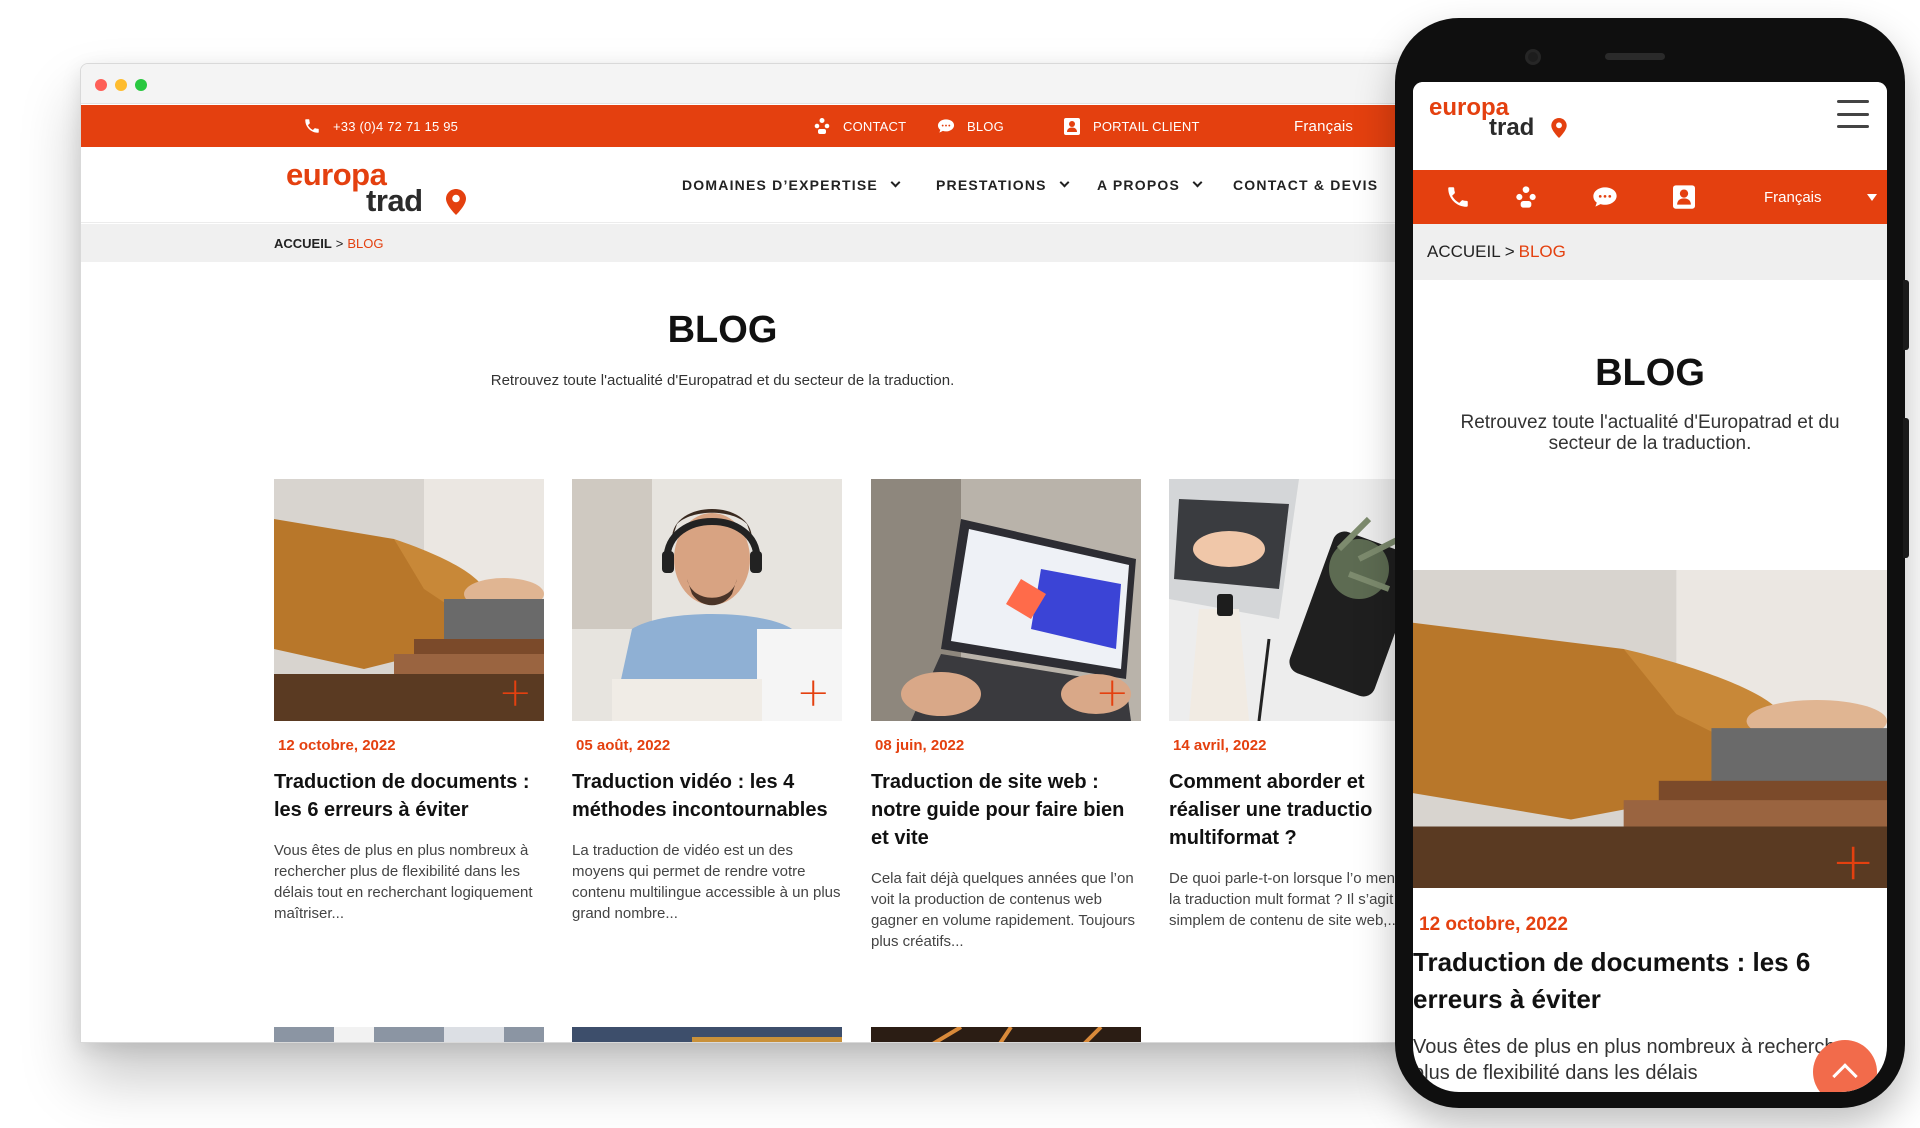  What do you see at coordinates (920, 745) in the screenshot?
I see `post-date: 08 juin, 2022` at bounding box center [920, 745].